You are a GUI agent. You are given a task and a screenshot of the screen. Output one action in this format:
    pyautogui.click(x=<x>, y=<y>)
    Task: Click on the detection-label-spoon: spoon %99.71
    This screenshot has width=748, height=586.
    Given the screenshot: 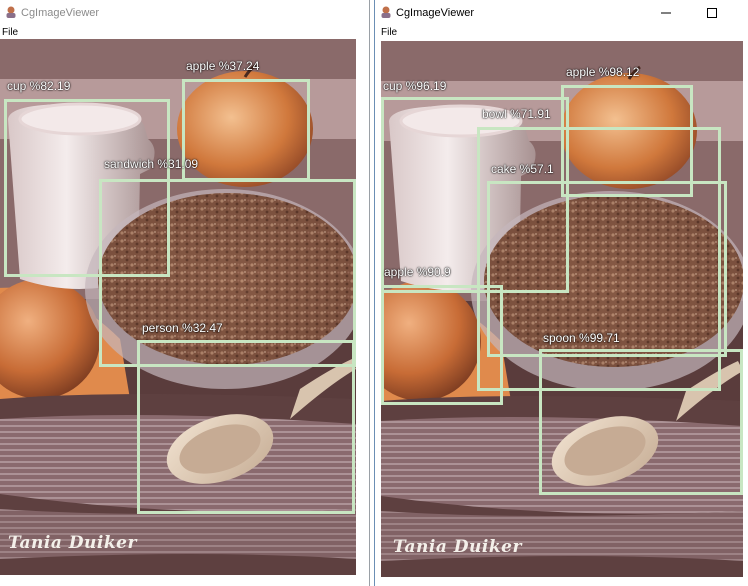 What is the action you would take?
    pyautogui.click(x=581, y=338)
    